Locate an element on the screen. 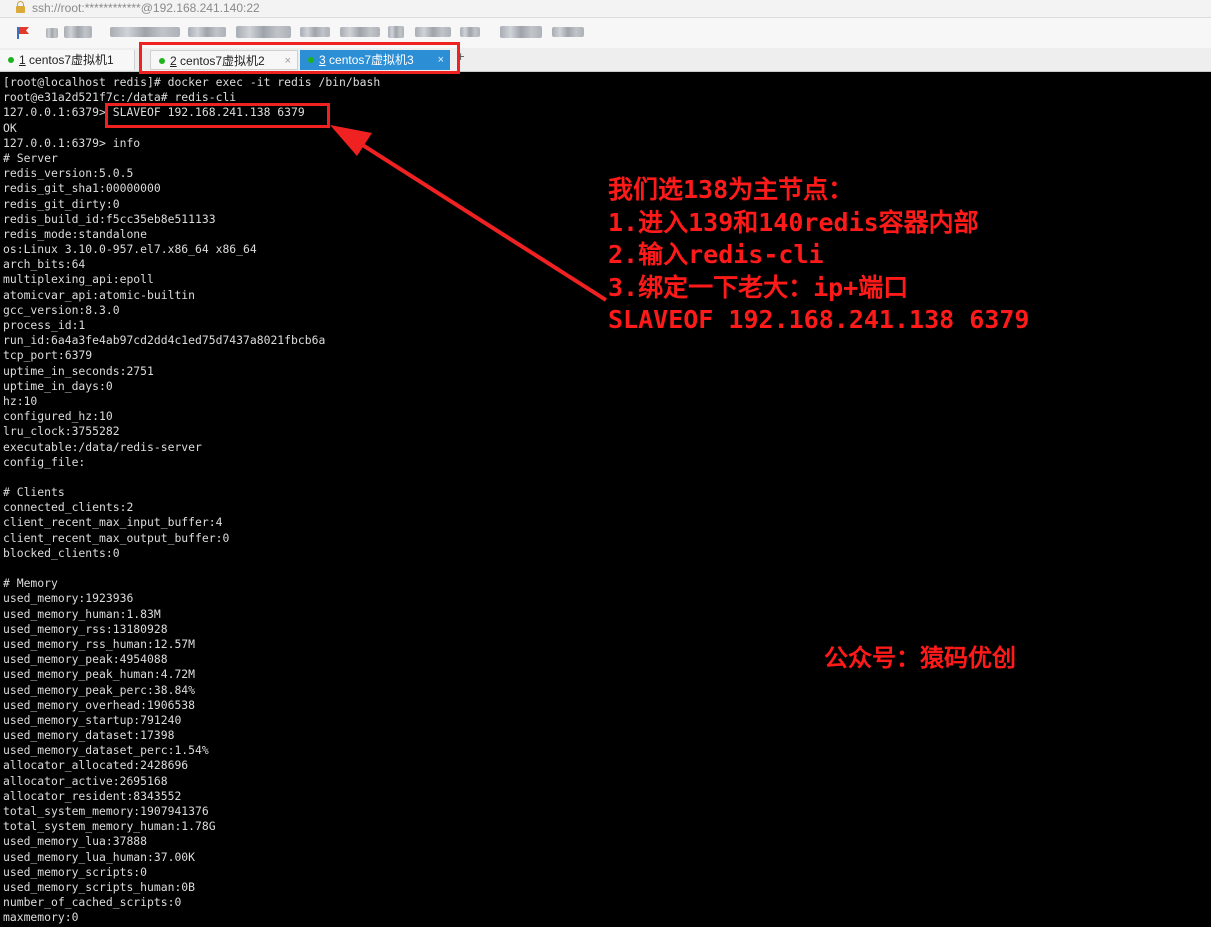  terminal-line: maxmemory:0 is located at coordinates (41, 917).